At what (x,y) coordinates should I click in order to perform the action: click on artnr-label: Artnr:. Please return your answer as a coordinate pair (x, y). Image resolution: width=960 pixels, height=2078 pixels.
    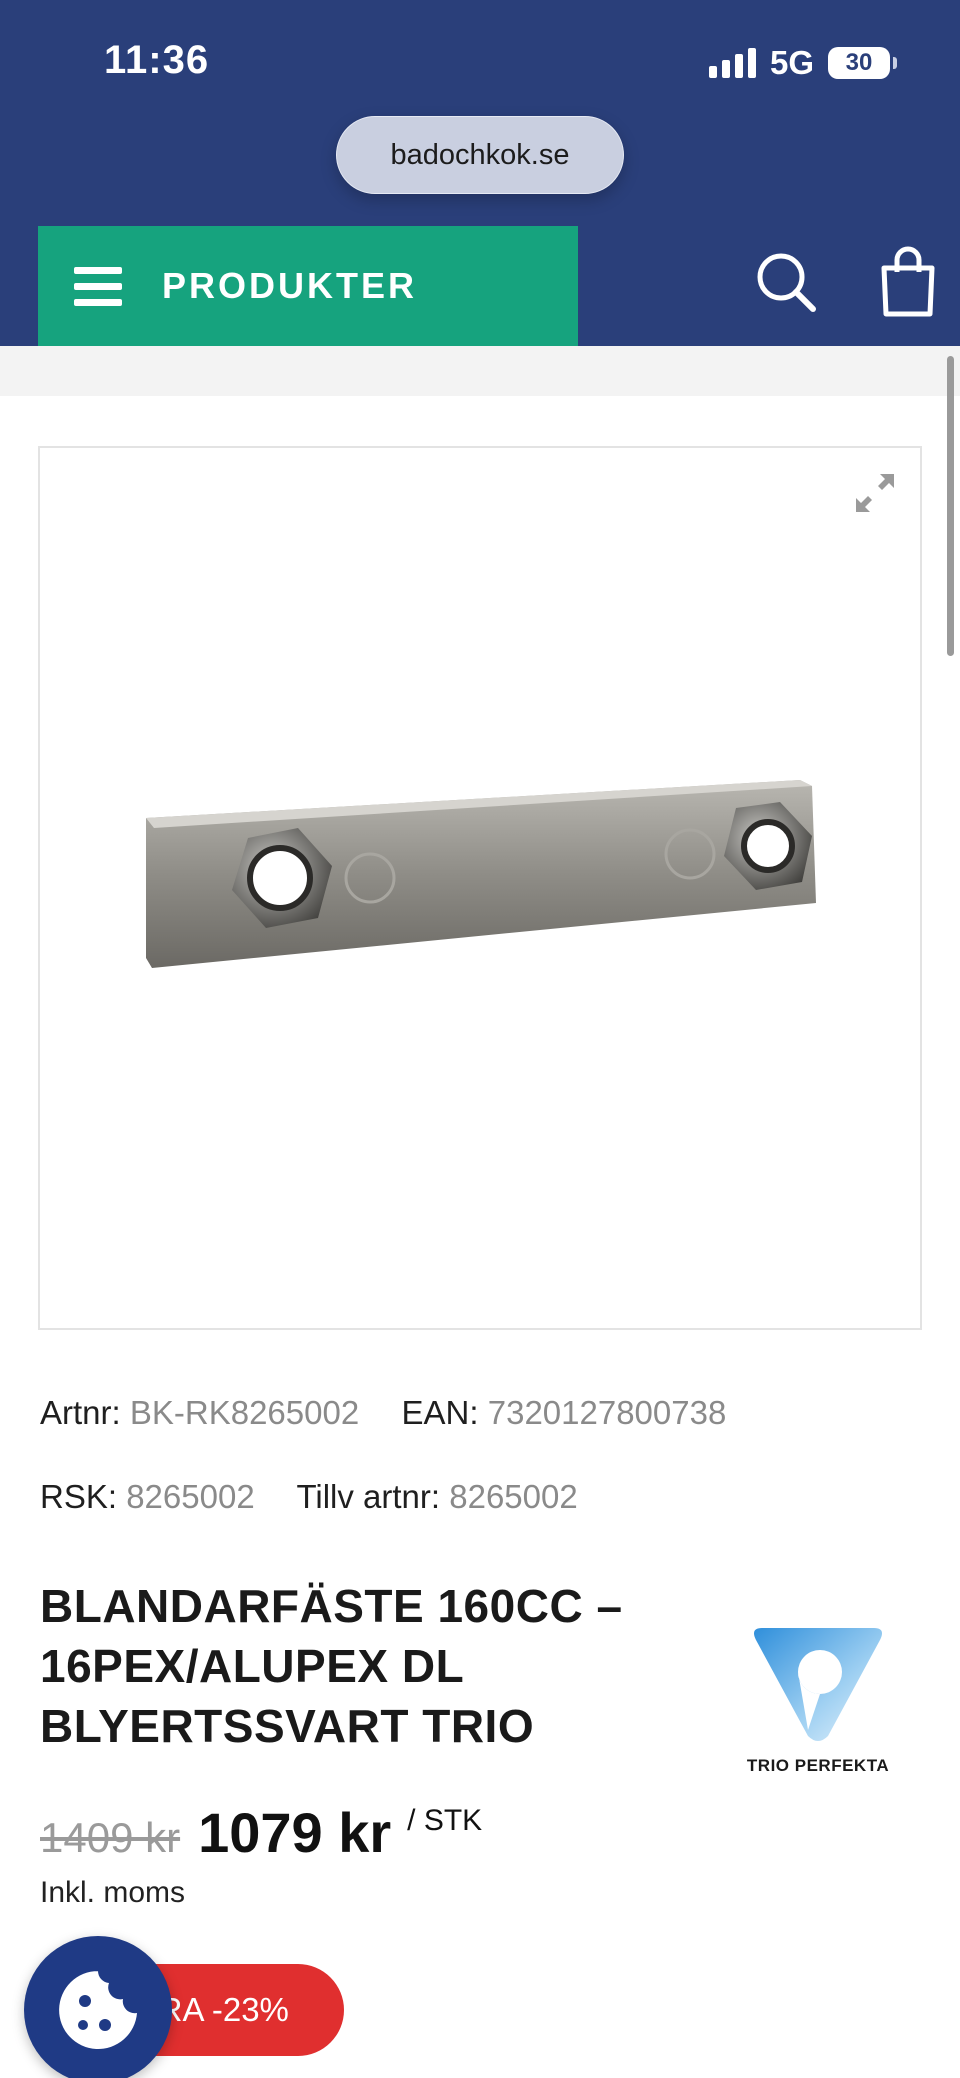
    Looking at the image, I should click on (80, 1412).